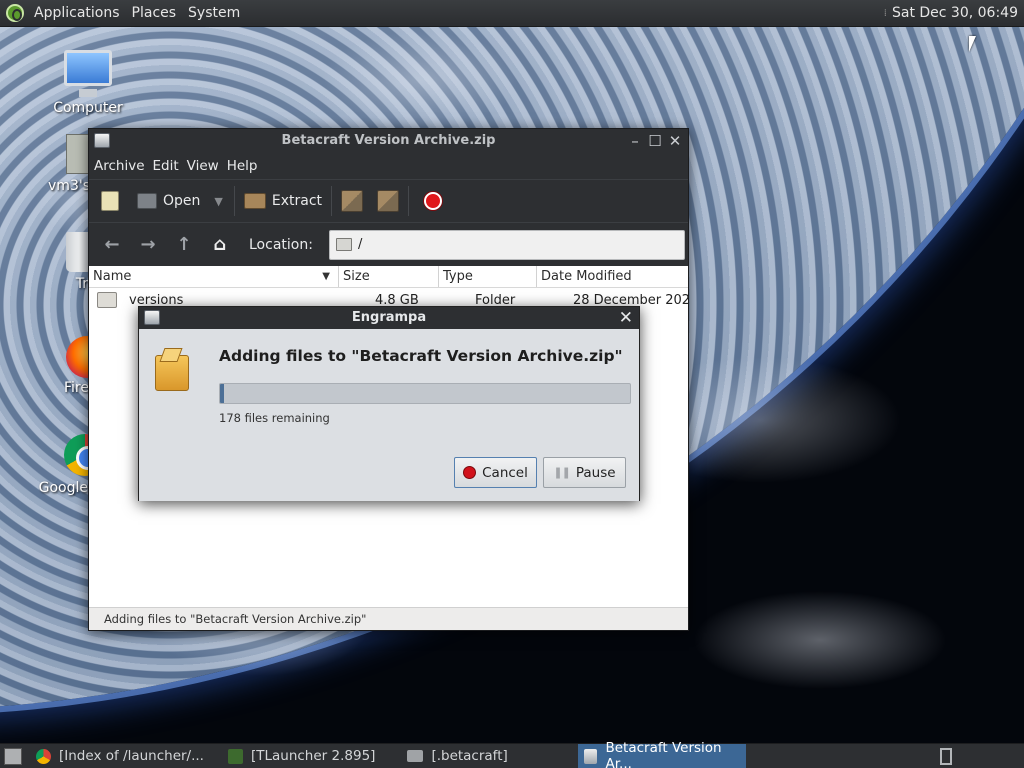 The width and height of the screenshot is (1024, 768). I want to click on desktop-icon-firefox: Fire, so click(86, 366).